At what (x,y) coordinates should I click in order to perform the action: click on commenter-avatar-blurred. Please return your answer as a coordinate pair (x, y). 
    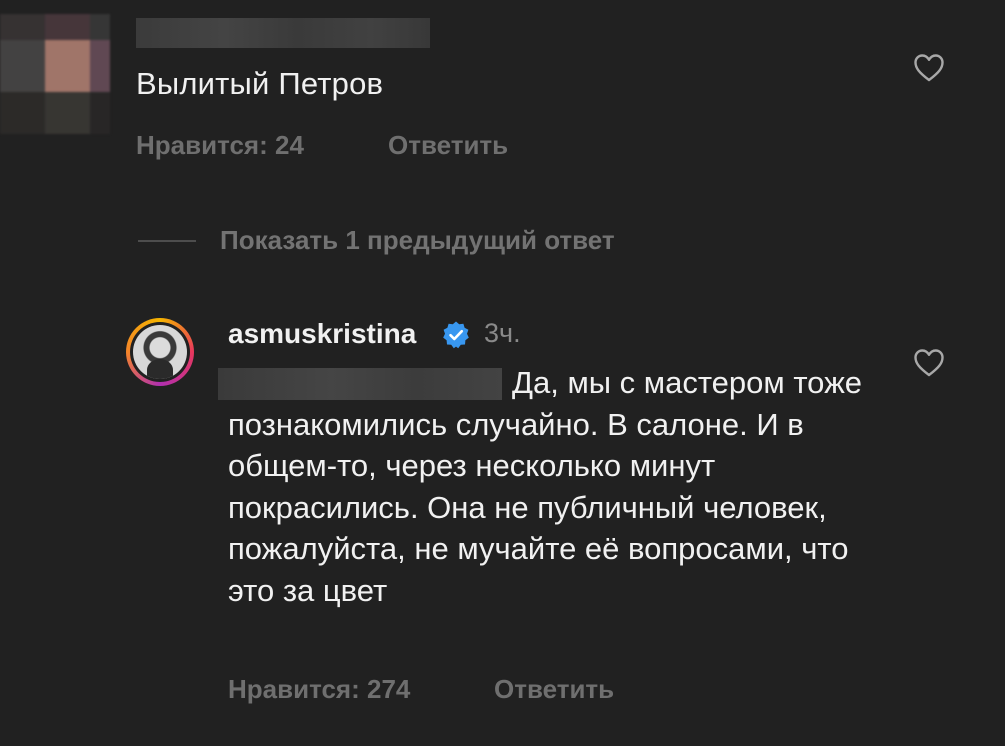
    Looking at the image, I should click on (55, 74).